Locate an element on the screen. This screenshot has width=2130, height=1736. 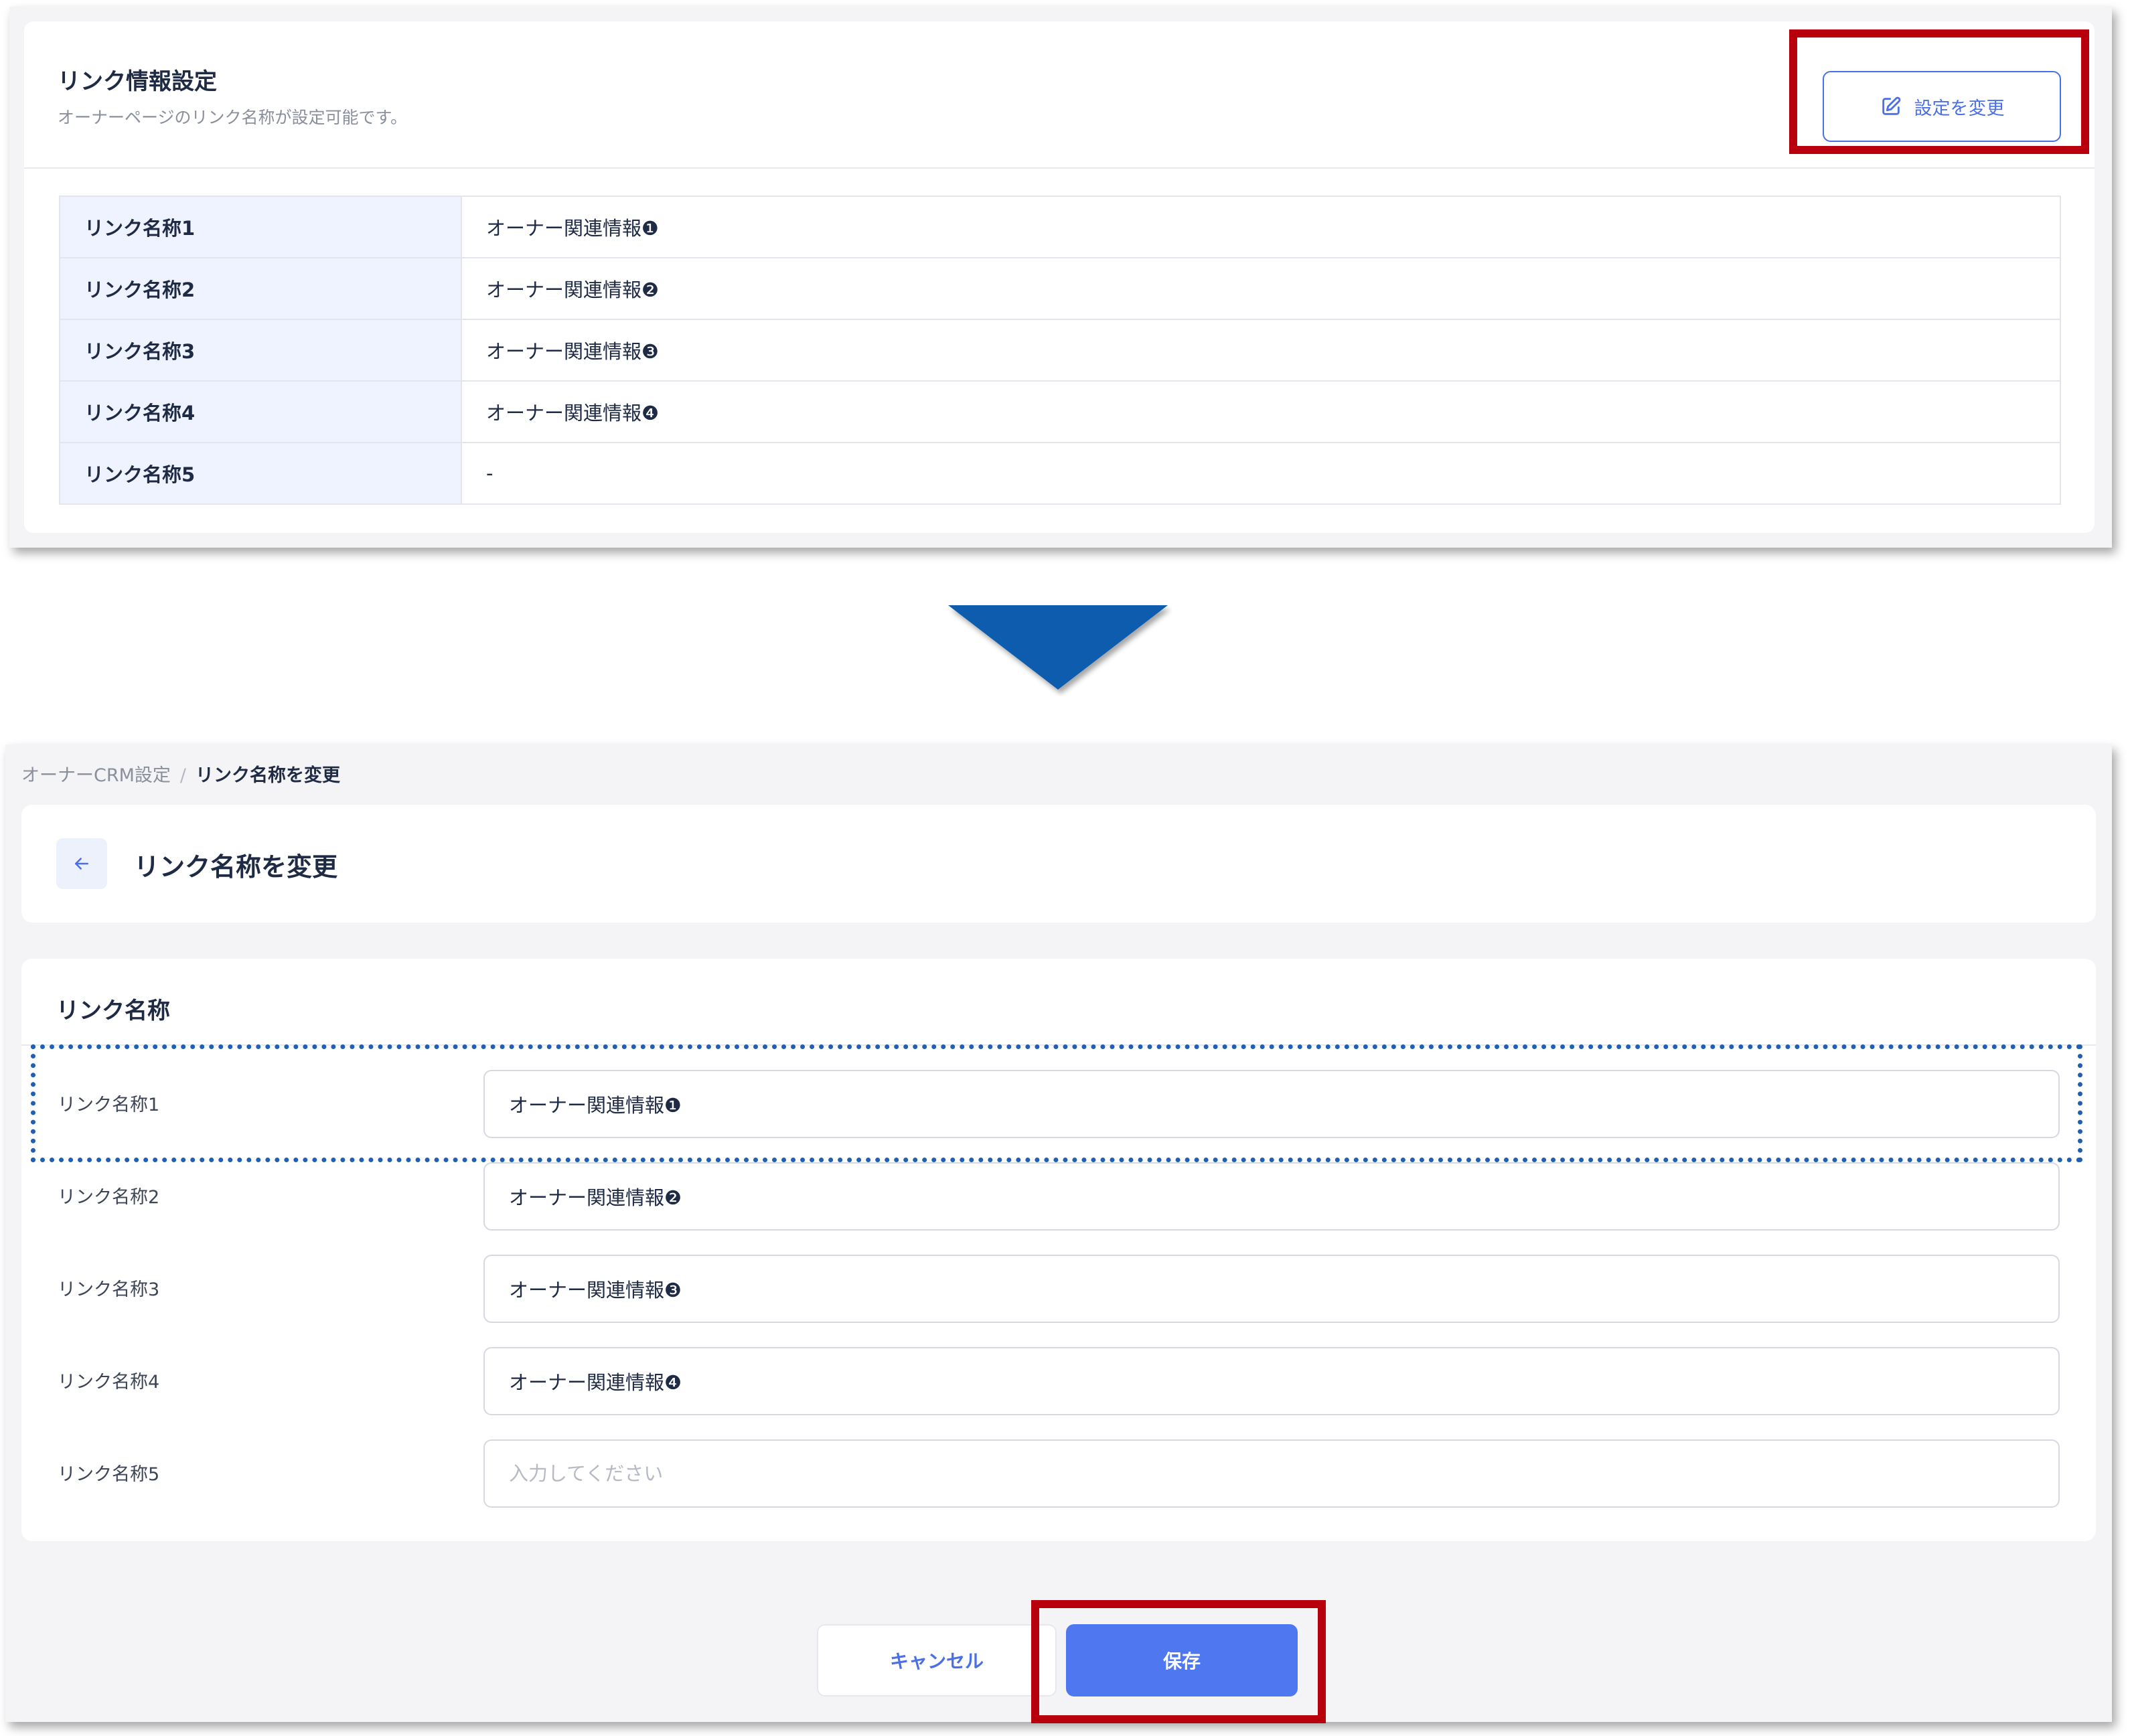
field-label-4: リンク名称4 is located at coordinates (109, 1382).